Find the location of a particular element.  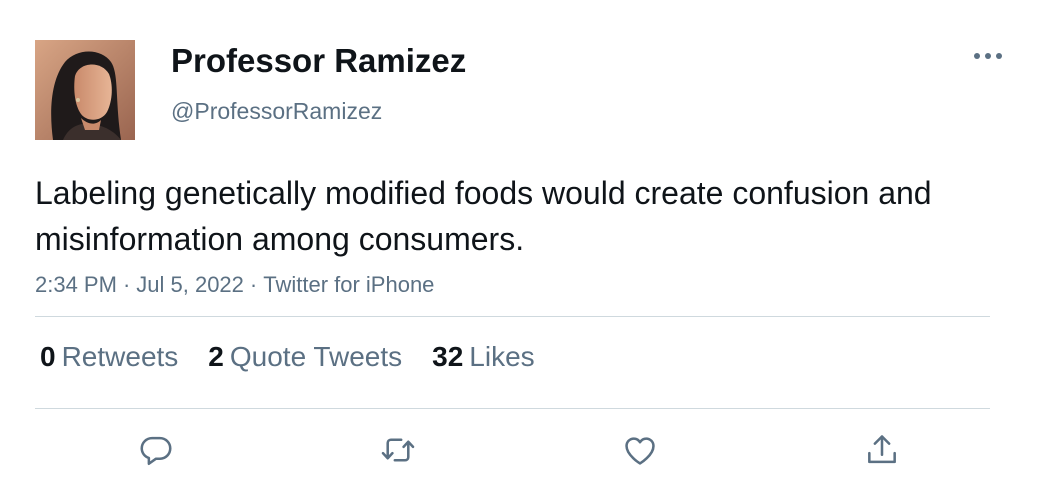

likes-count: 32 is located at coordinates (448, 356).